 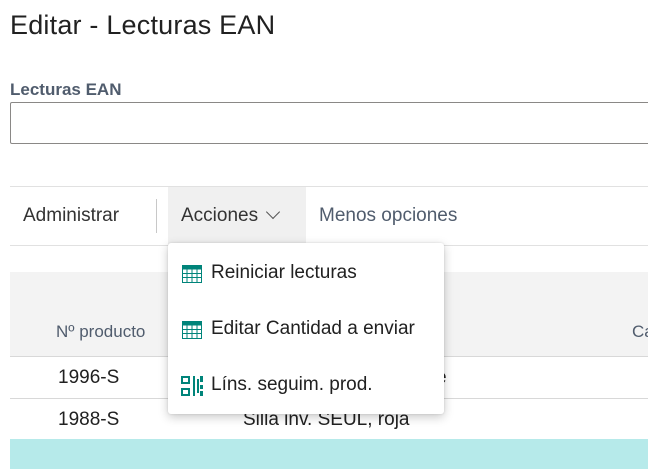 What do you see at coordinates (192, 386) in the screenshot?
I see `tracking-lines-icon` at bounding box center [192, 386].